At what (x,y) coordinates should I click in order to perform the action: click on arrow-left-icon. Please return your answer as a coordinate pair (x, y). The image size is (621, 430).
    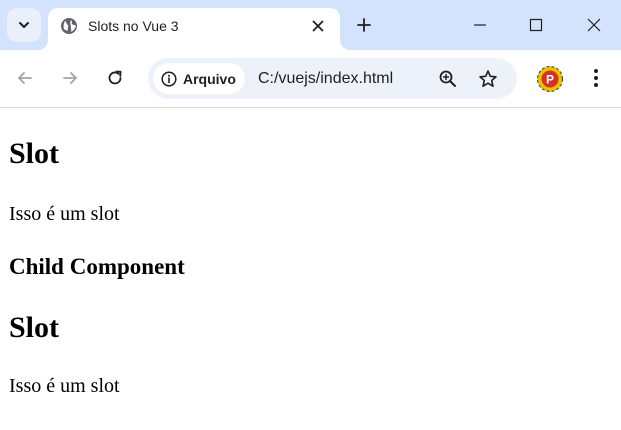
    Looking at the image, I should click on (25, 78).